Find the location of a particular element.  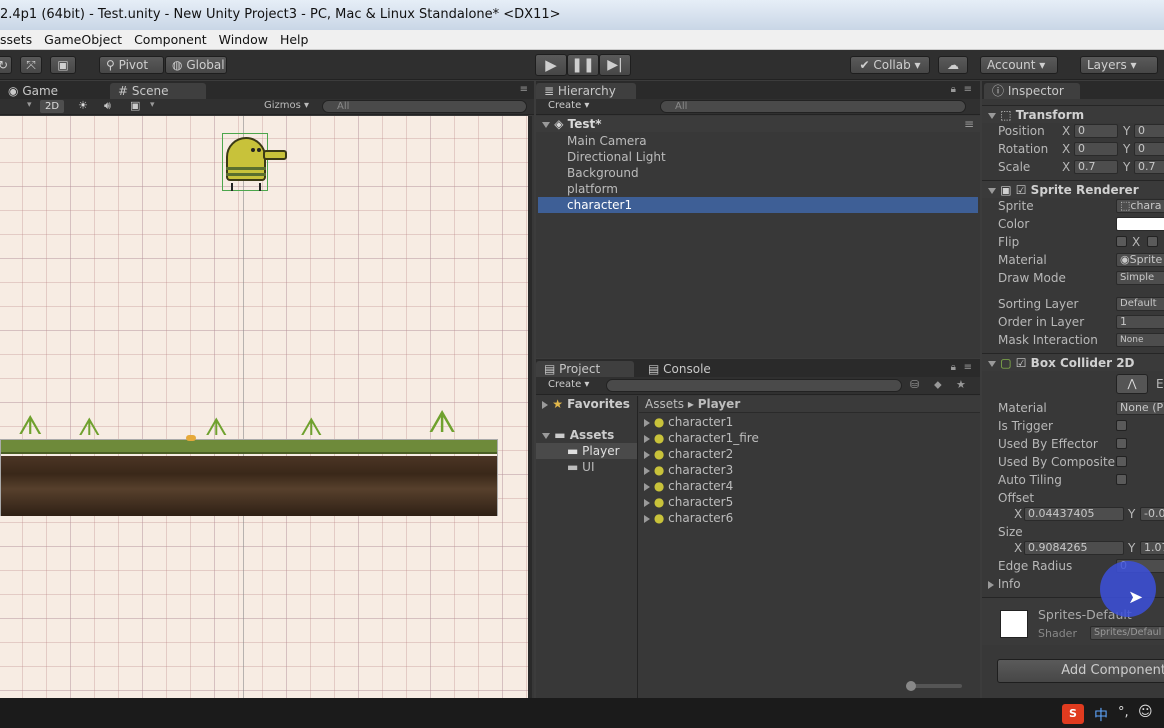

flip-x-checkbox is located at coordinates (1121, 241).